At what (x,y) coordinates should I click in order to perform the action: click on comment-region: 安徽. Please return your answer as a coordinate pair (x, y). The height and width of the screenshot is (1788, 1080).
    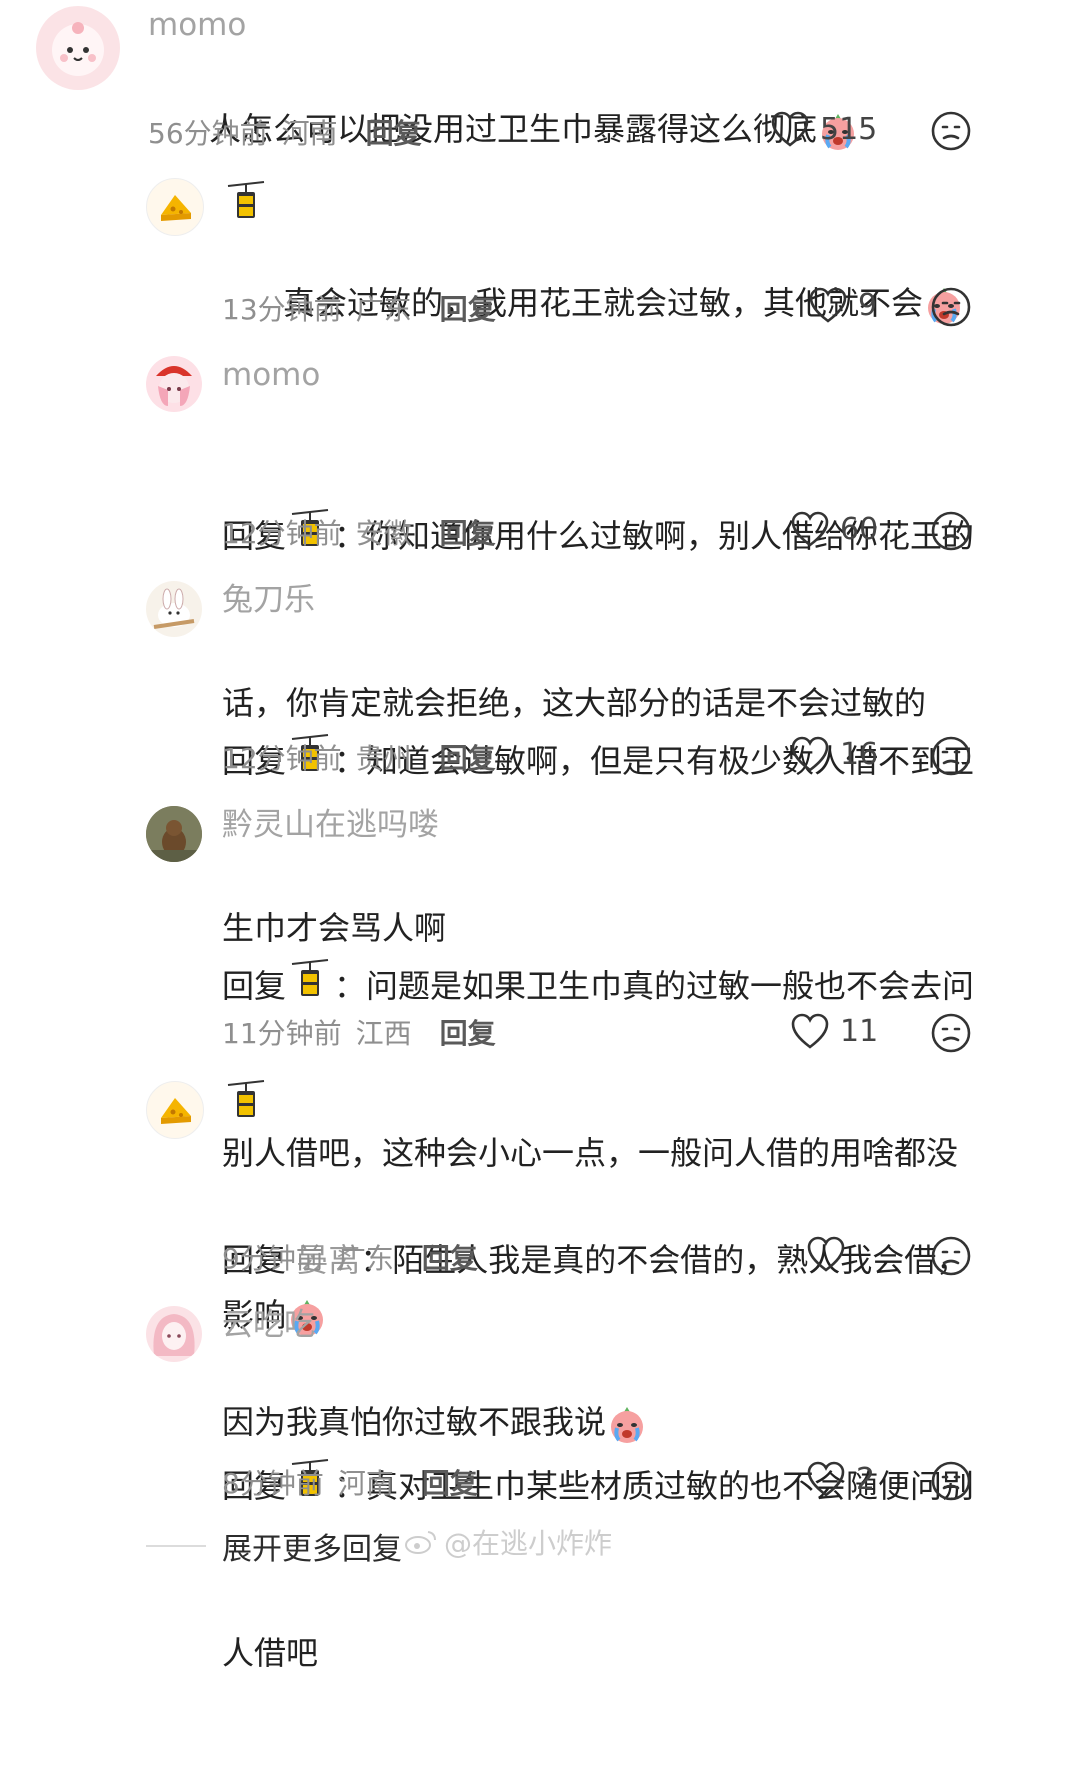
    Looking at the image, I should click on (383, 533).